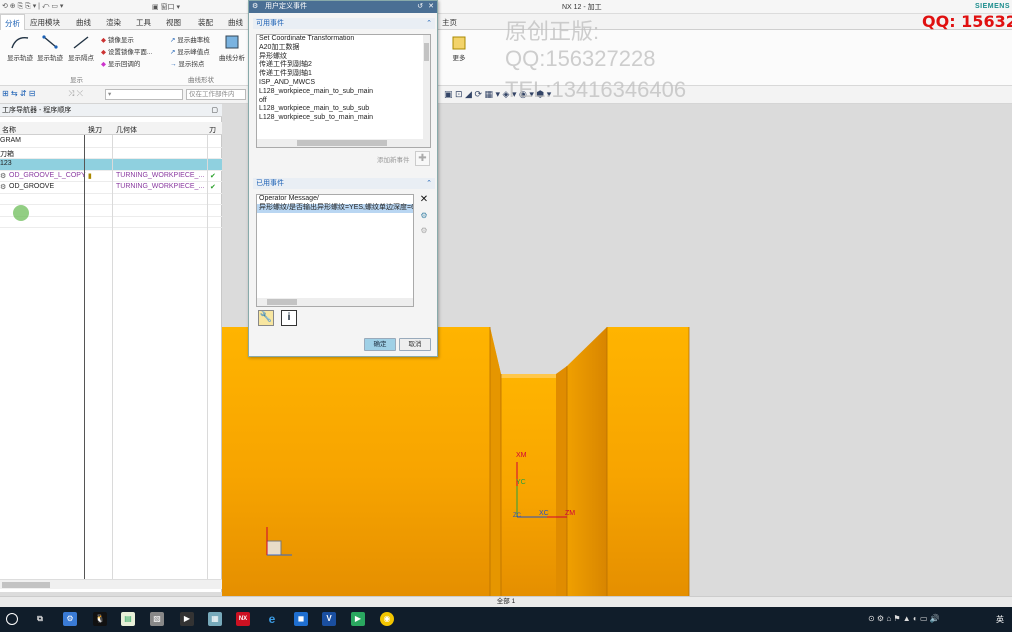 Image resolution: width=1012 pixels, height=632 pixels. Describe the element at coordinates (3, 176) in the screenshot. I see `operation-icon: ⚙` at that location.